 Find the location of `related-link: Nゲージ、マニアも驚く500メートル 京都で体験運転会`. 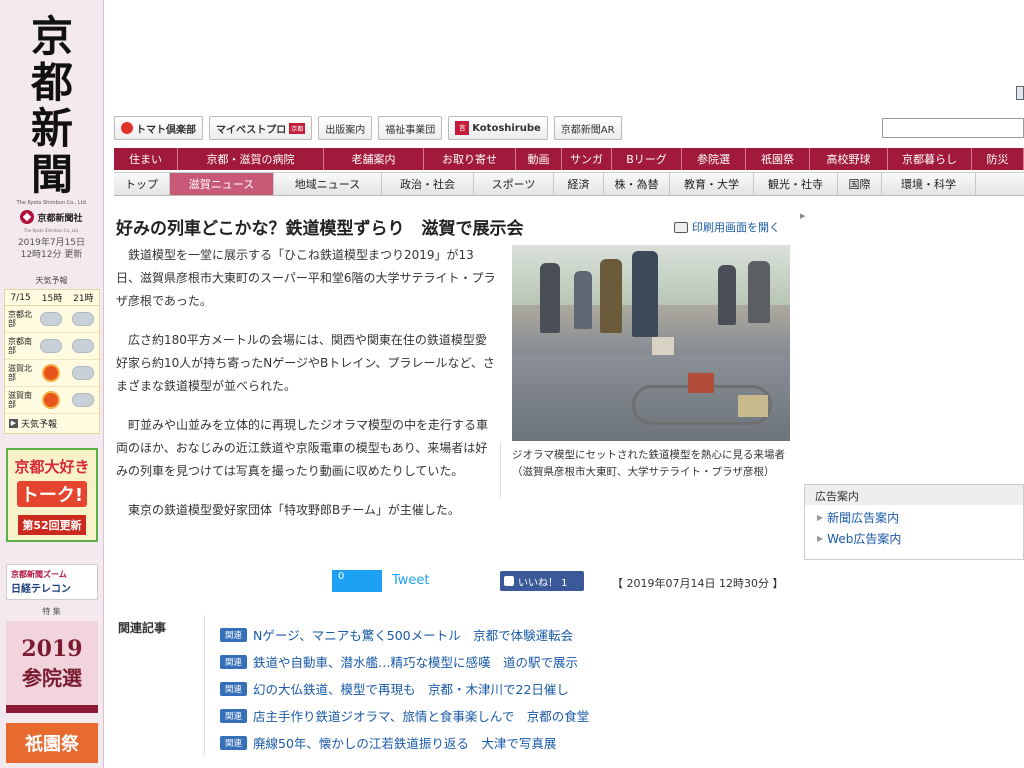

related-link: Nゲージ、マニアも驚く500メートル 京都で体験運転会 is located at coordinates (413, 634).